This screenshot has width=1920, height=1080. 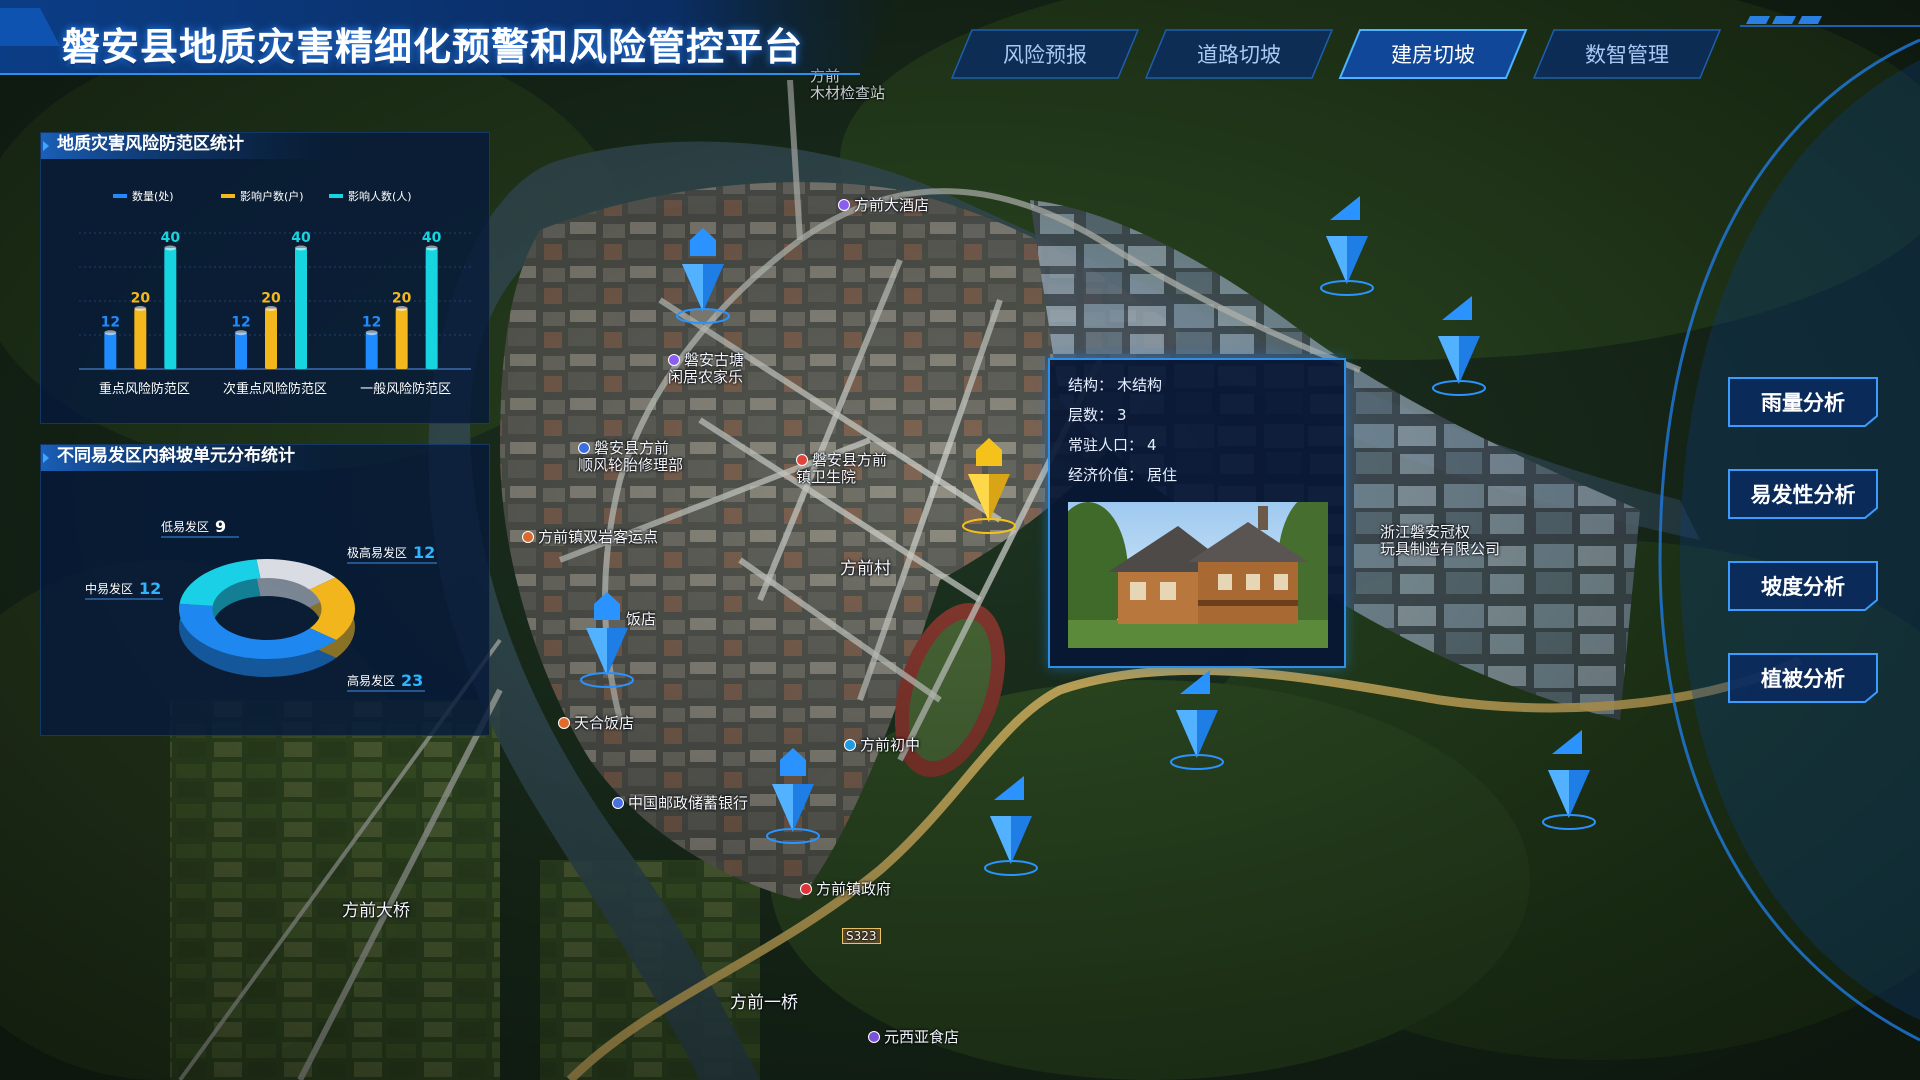 What do you see at coordinates (275, 389) in the screenshot?
I see `category-label: 次重点风险防范区` at bounding box center [275, 389].